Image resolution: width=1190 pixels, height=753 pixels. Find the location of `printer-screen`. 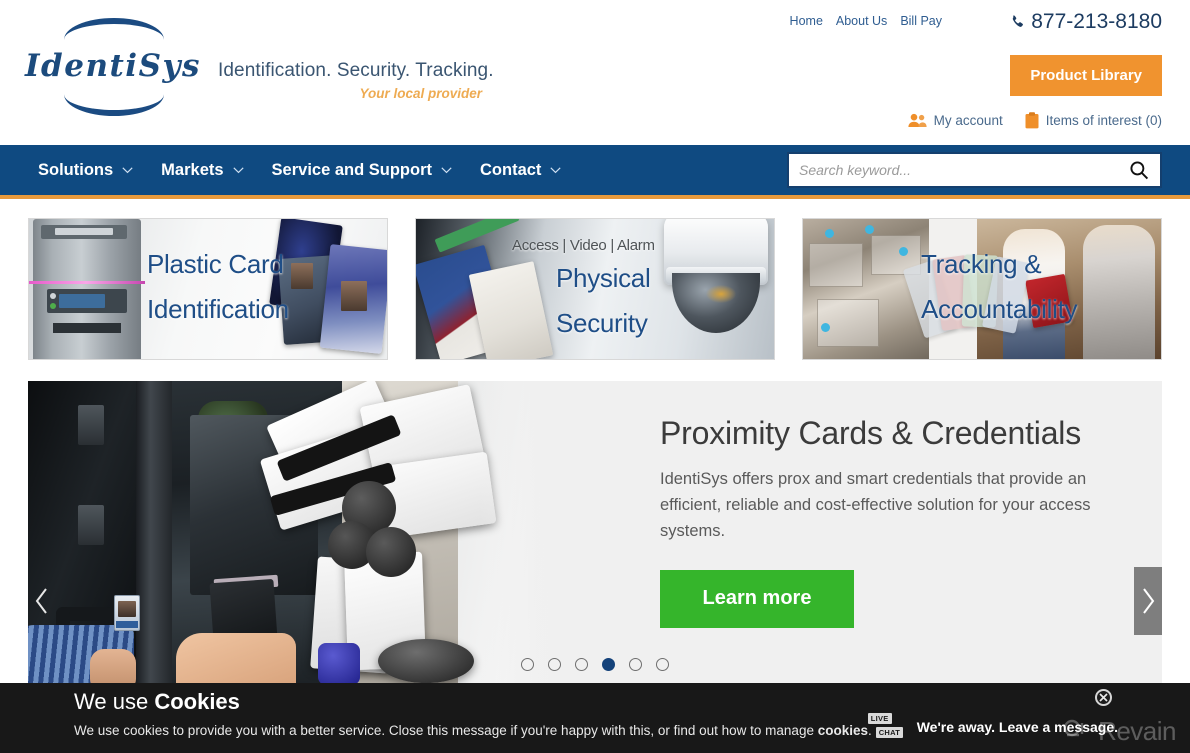

printer-screen is located at coordinates (82, 301).